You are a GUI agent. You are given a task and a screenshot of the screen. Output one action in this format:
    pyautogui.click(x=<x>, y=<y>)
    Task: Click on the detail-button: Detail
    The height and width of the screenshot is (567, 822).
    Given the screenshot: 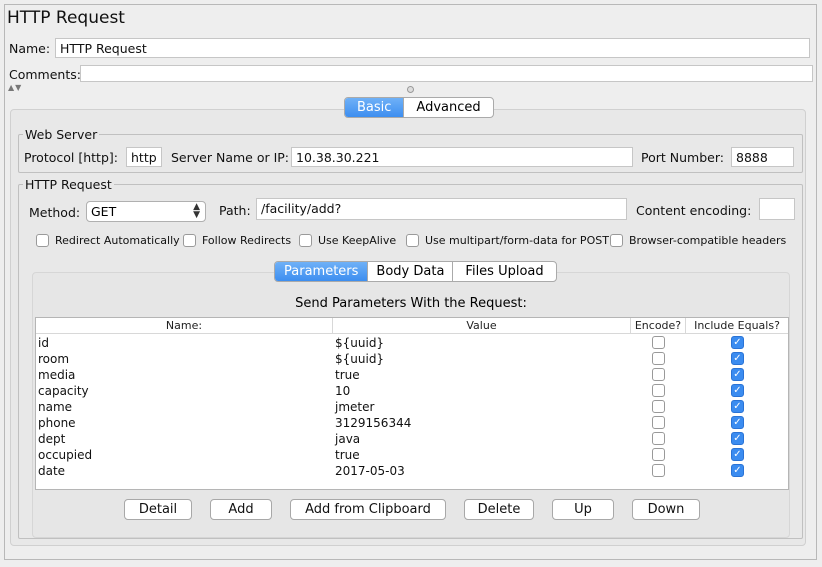 What is the action you would take?
    pyautogui.click(x=158, y=509)
    